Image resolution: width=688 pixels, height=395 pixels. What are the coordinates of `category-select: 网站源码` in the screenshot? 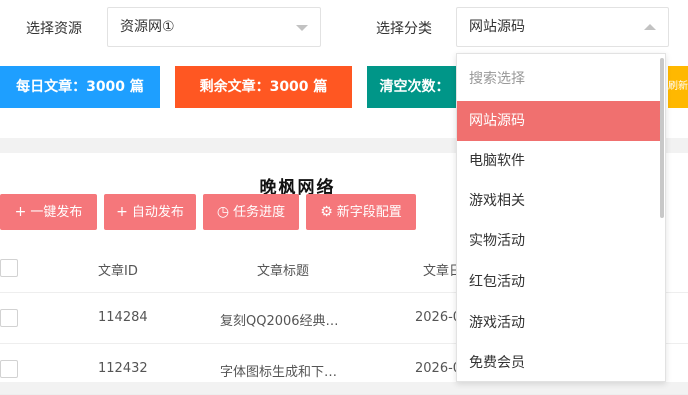 It's located at (562, 27).